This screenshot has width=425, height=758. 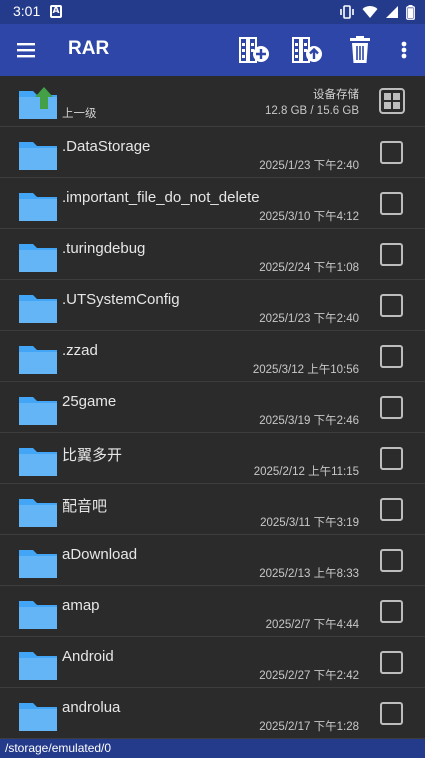 I want to click on status-time: 3:01, so click(x=27, y=11).